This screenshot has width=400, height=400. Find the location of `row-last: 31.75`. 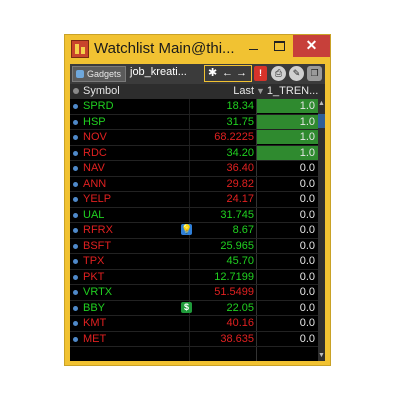

row-last: 31.75 is located at coordinates (240, 121).